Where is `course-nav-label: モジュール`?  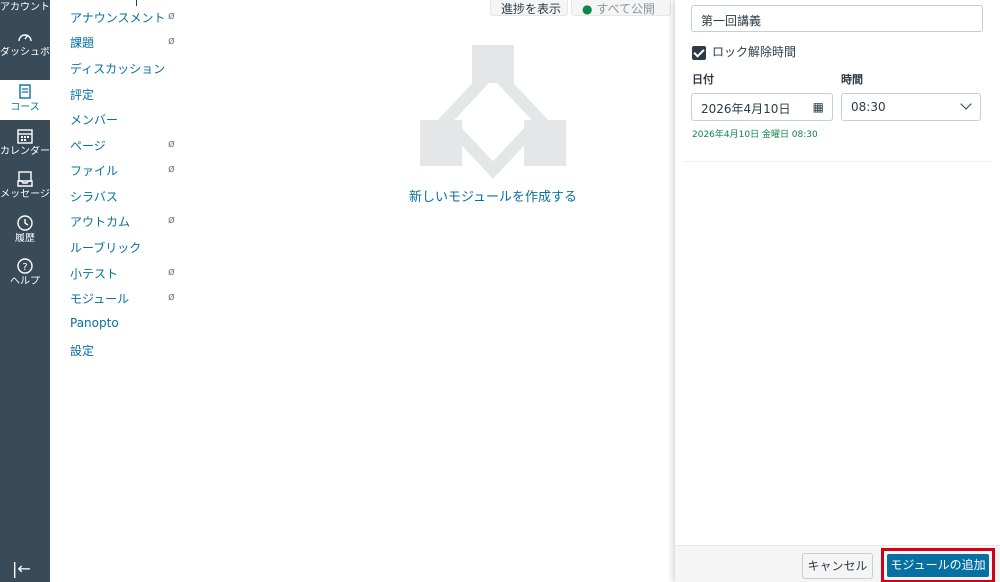
course-nav-label: モジュール is located at coordinates (100, 299).